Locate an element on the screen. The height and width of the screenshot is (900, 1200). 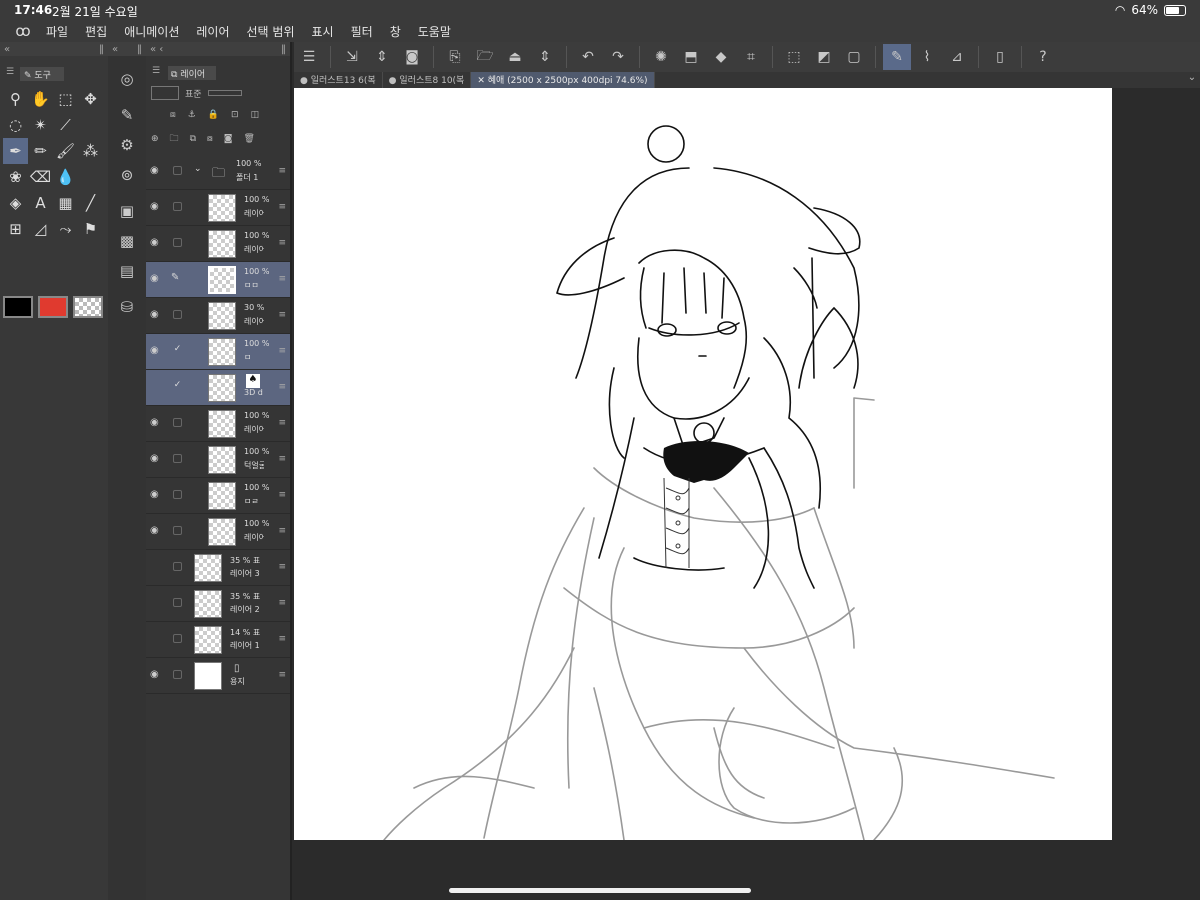
canvas-tab: ✕ 혜애 (2500 x 2500px 400dpi 74.6%) is located at coordinates (563, 80).